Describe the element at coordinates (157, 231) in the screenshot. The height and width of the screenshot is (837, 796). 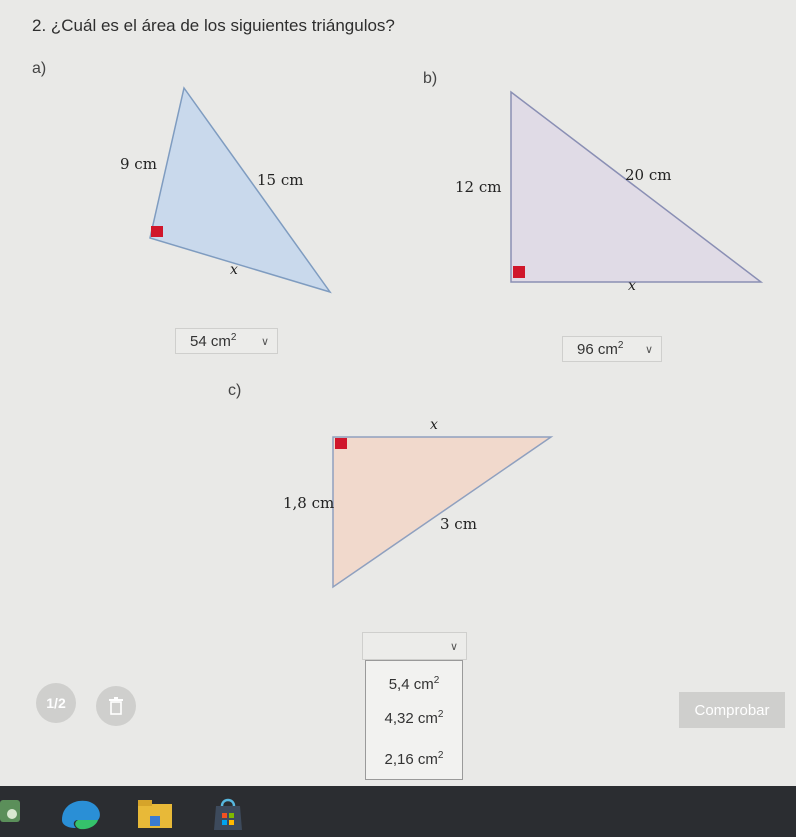
I see `right-angle-marker-a` at that location.